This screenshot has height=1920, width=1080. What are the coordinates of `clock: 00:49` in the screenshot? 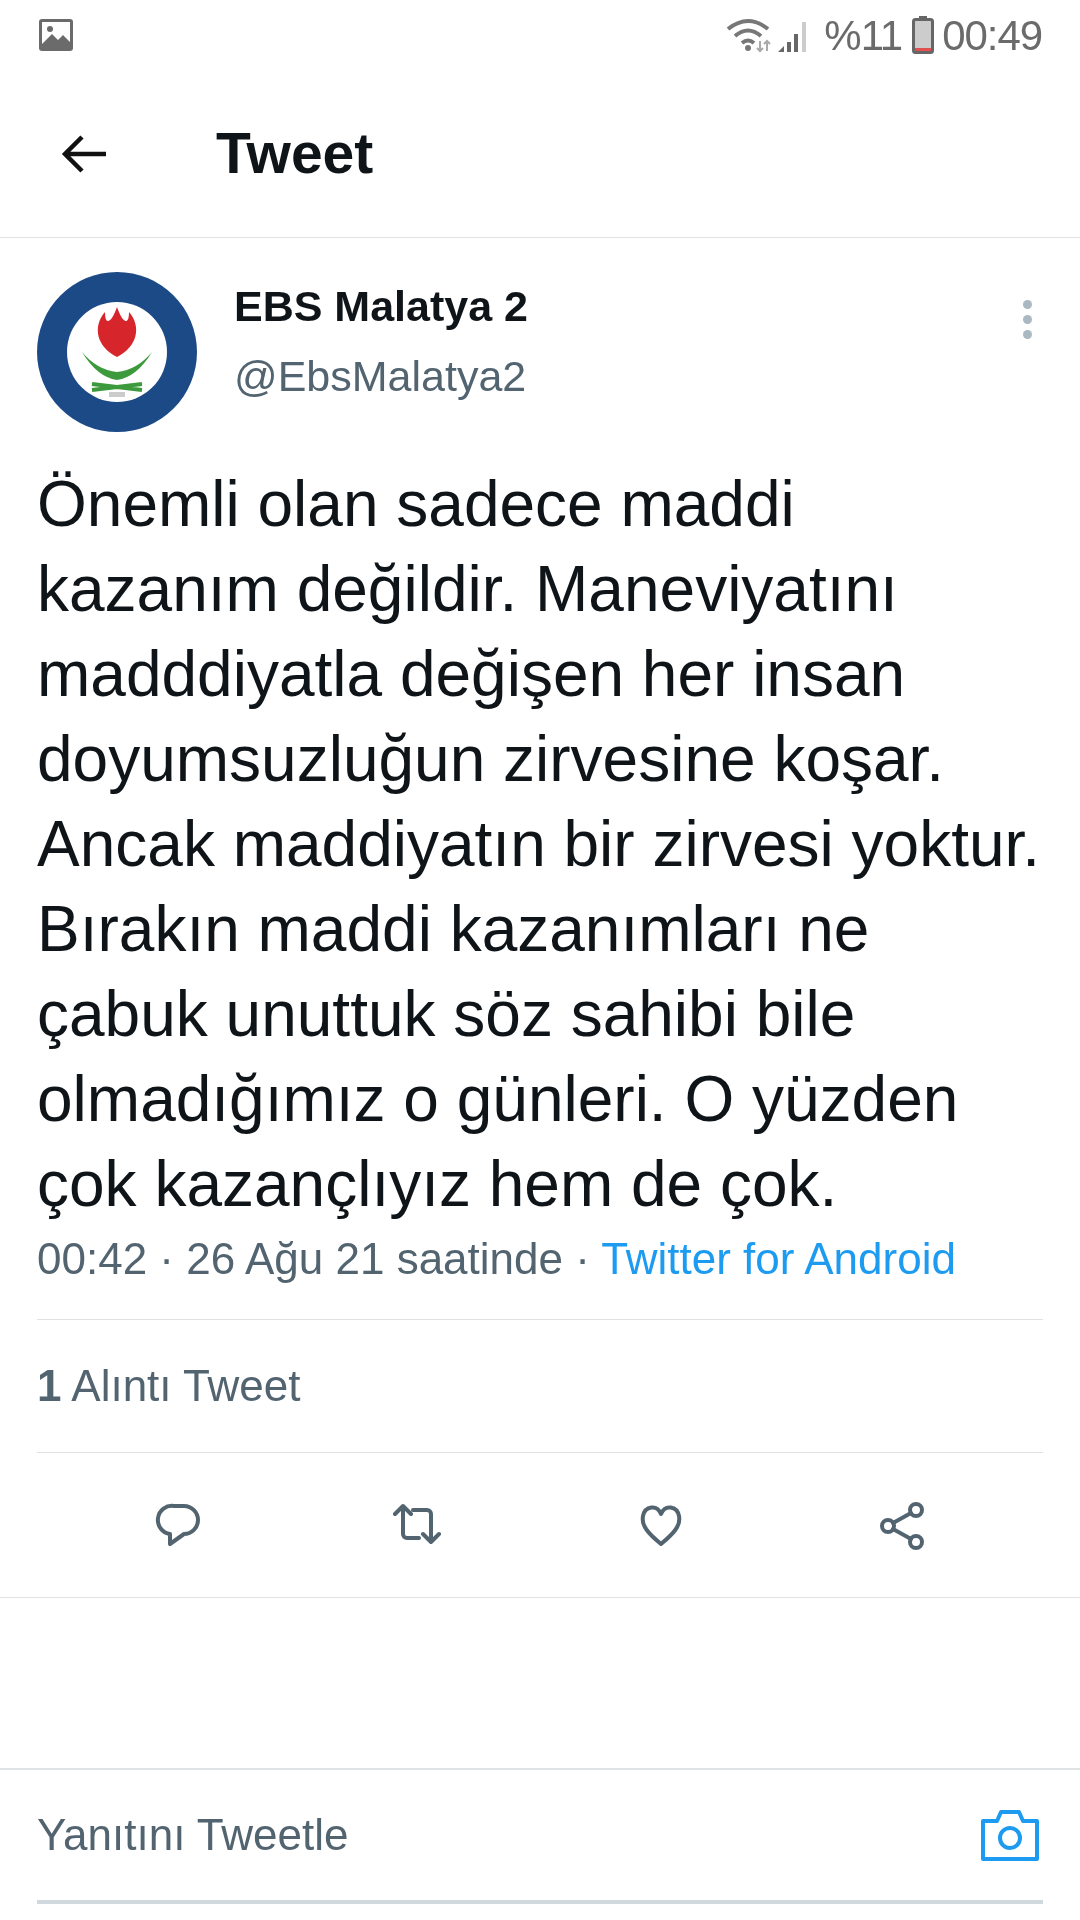 It's located at (992, 35).